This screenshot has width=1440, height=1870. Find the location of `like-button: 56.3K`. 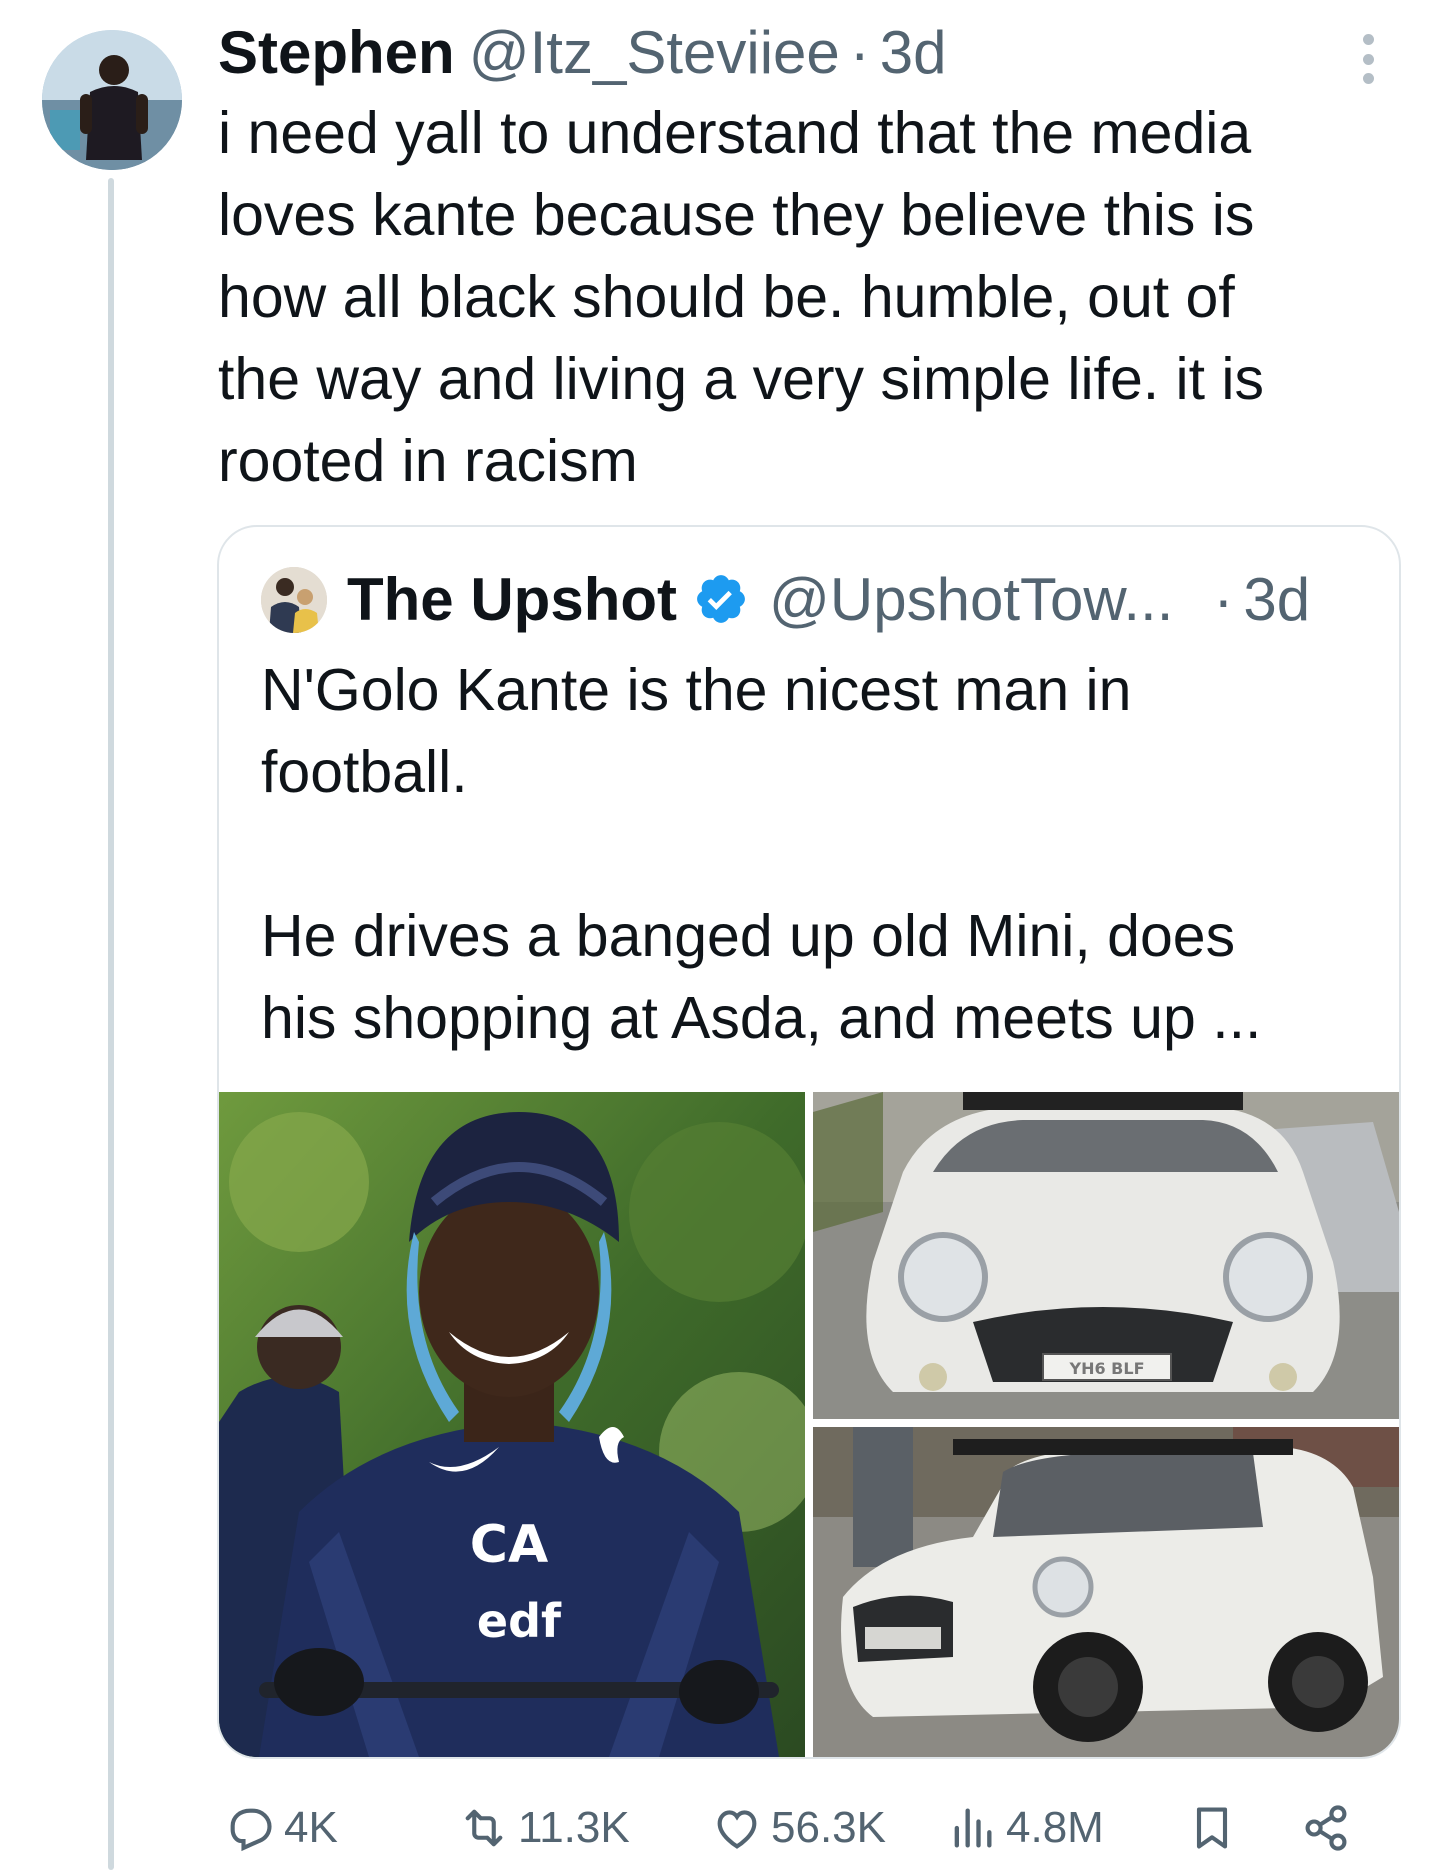

like-button: 56.3K is located at coordinates (798, 1828).